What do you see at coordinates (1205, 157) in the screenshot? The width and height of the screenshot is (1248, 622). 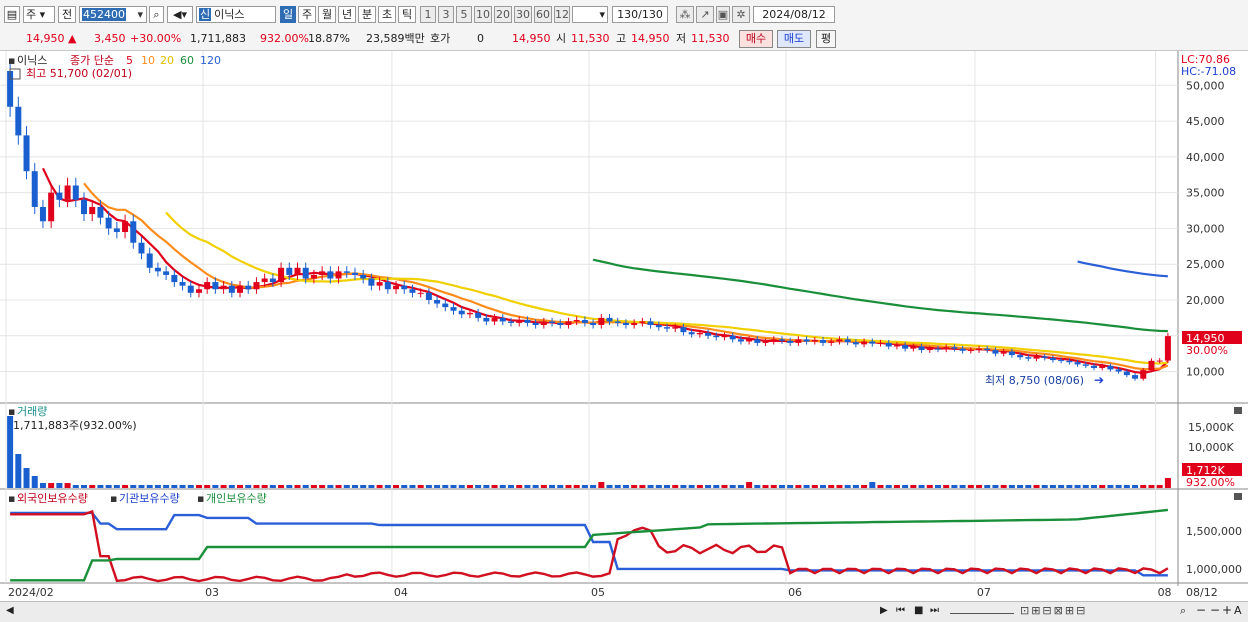 I see `y-tick-label: 40,000` at bounding box center [1205, 157].